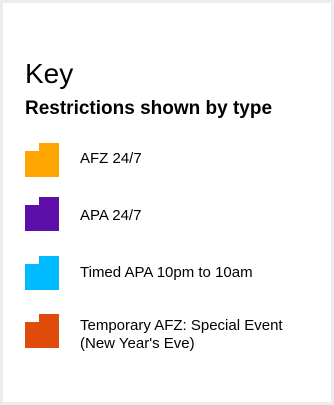  I want to click on legend-item-apa: APA 24/7, so click(172, 215).